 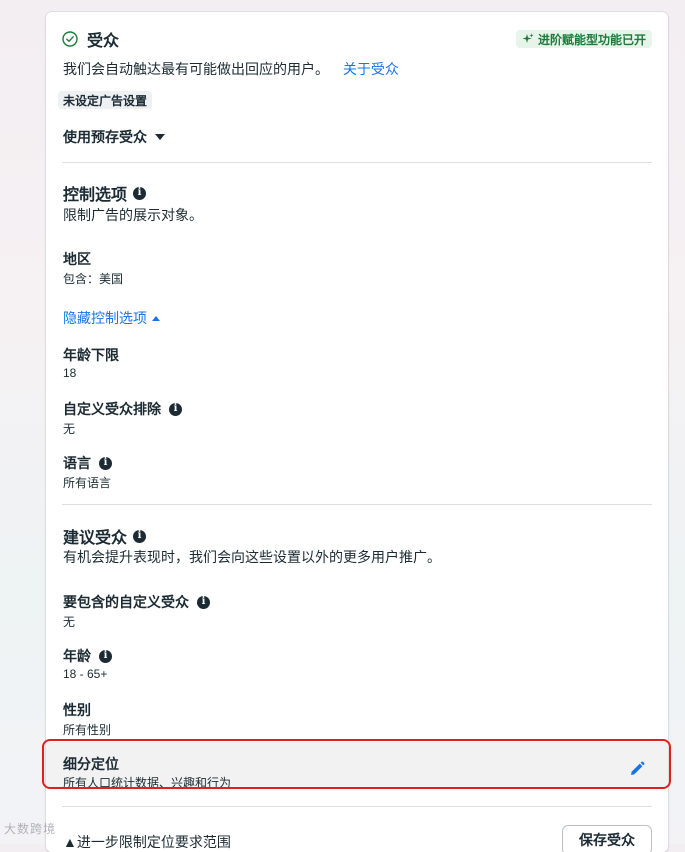 I want to click on advantage-plus-badge-label: 进阶赋能型功能已开, so click(x=591, y=39).